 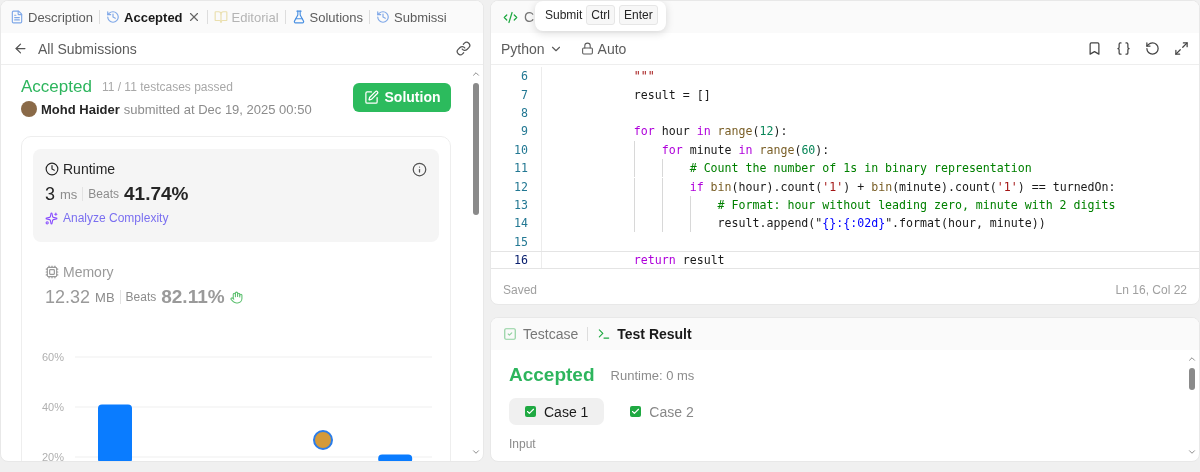 What do you see at coordinates (604, 334) in the screenshot?
I see `terminal-icon` at bounding box center [604, 334].